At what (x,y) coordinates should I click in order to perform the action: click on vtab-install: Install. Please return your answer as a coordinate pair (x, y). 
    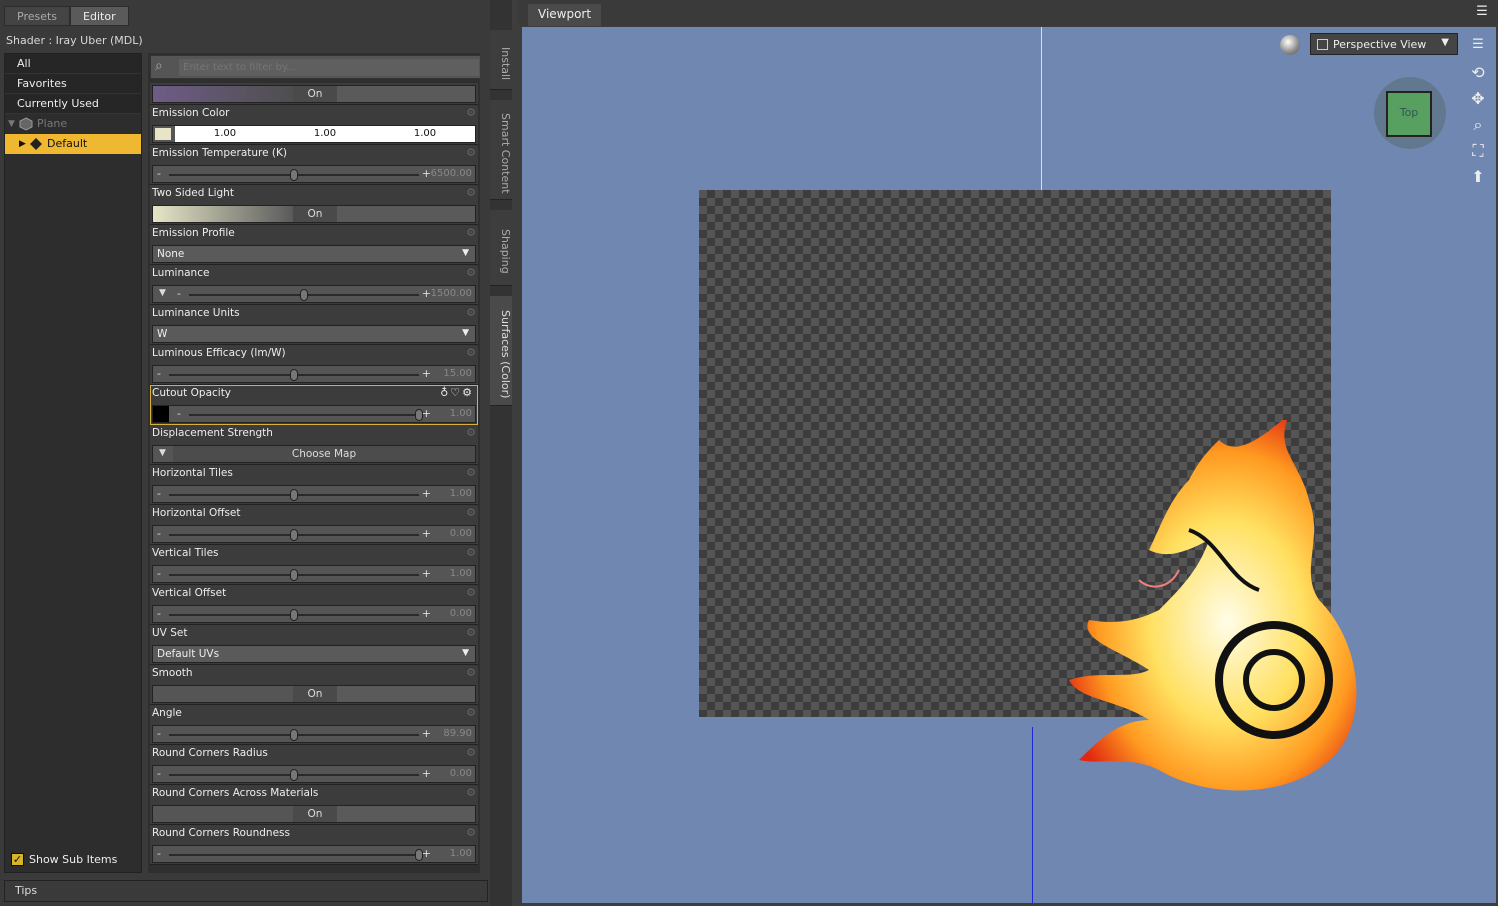
    Looking at the image, I should click on (501, 60).